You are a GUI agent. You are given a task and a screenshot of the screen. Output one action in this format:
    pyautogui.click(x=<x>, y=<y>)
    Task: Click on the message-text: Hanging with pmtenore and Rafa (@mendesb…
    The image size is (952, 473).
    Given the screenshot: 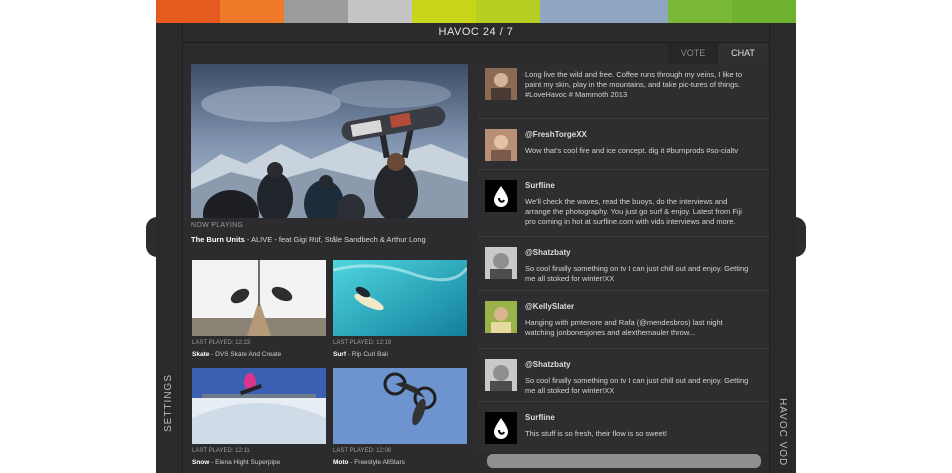 What is the action you would take?
    pyautogui.click(x=624, y=327)
    